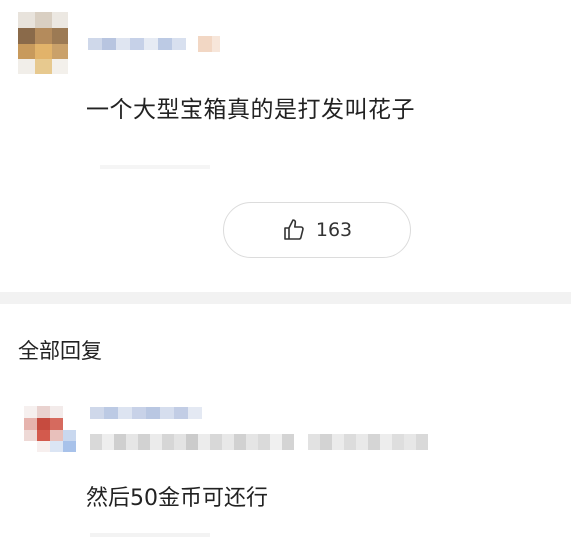 The height and width of the screenshot is (543, 571). I want to click on reply-footer-blurred, so click(150, 533).